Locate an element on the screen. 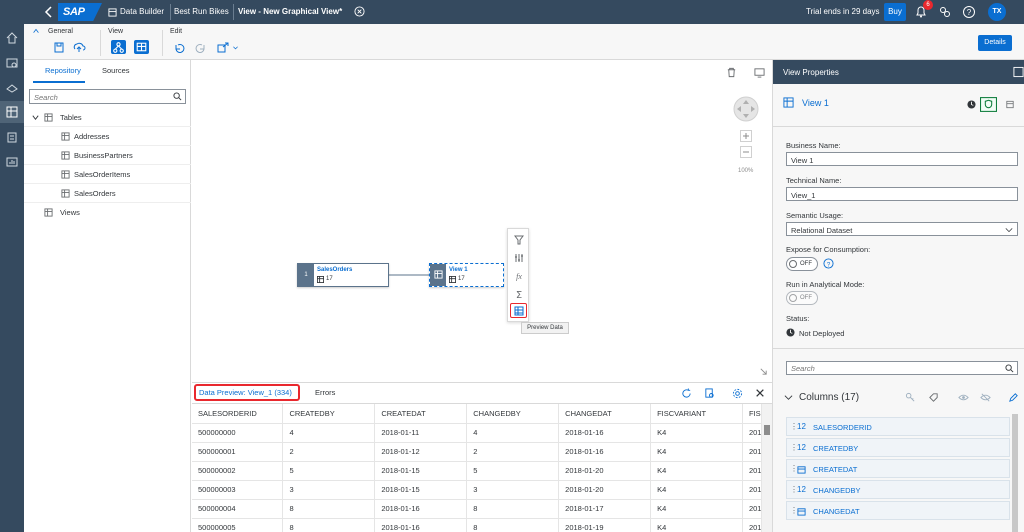  column-header: FISCVARIANT is located at coordinates (696, 414).